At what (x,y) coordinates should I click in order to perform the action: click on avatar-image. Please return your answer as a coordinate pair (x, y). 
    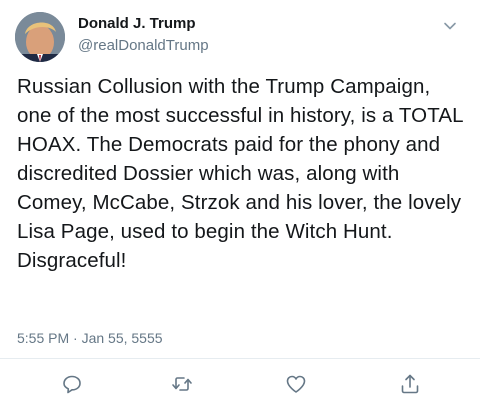
    Looking at the image, I should click on (40, 37).